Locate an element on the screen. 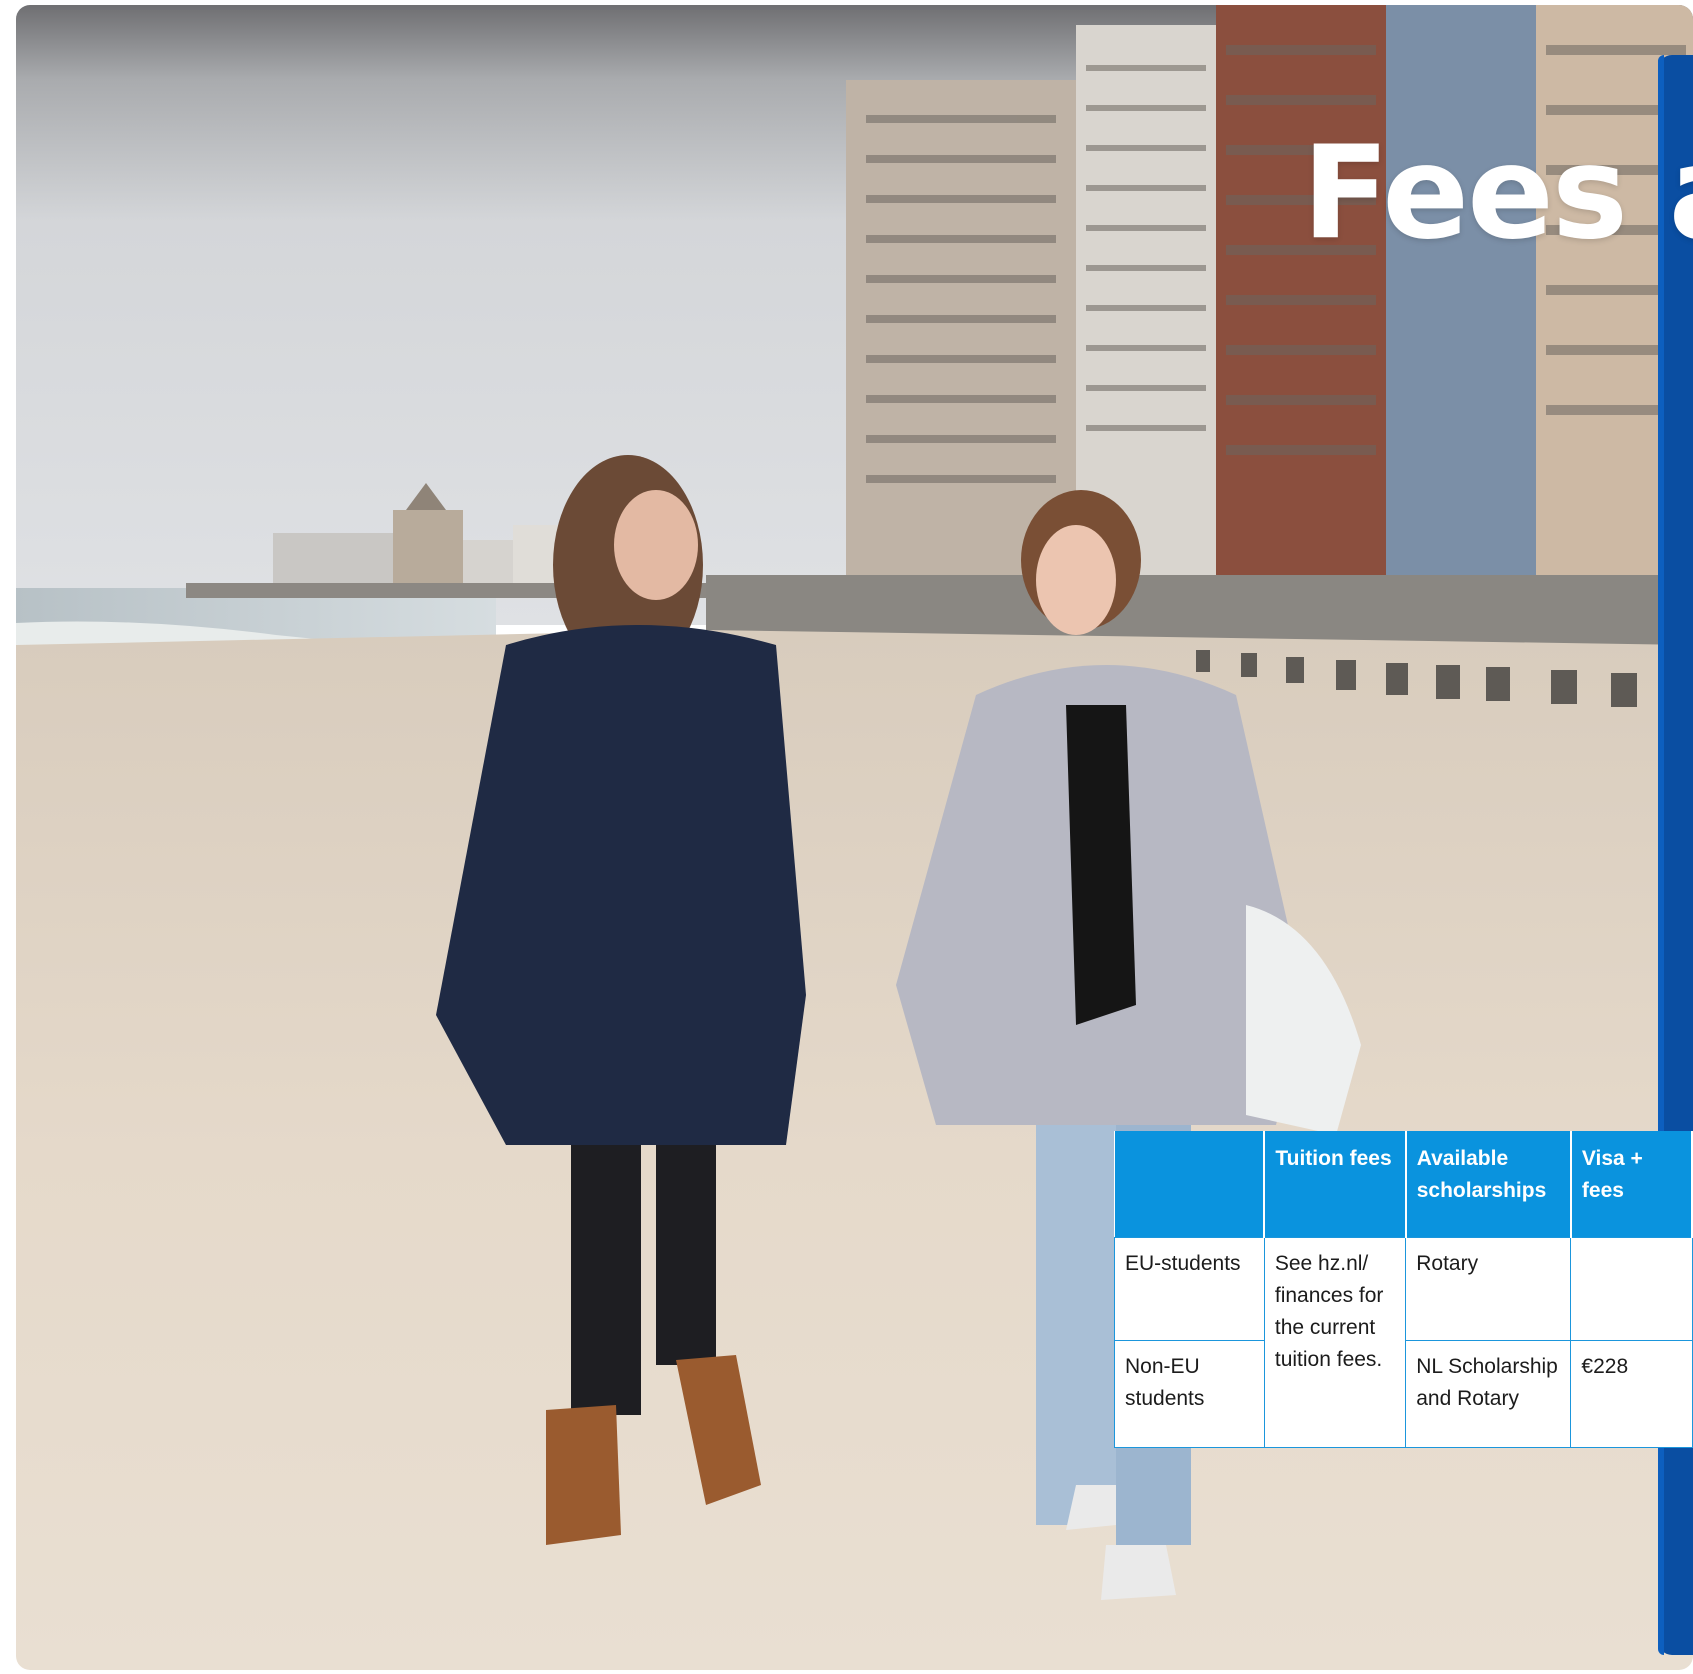  scholarship-cell: Rotary is located at coordinates (1488, 1289).